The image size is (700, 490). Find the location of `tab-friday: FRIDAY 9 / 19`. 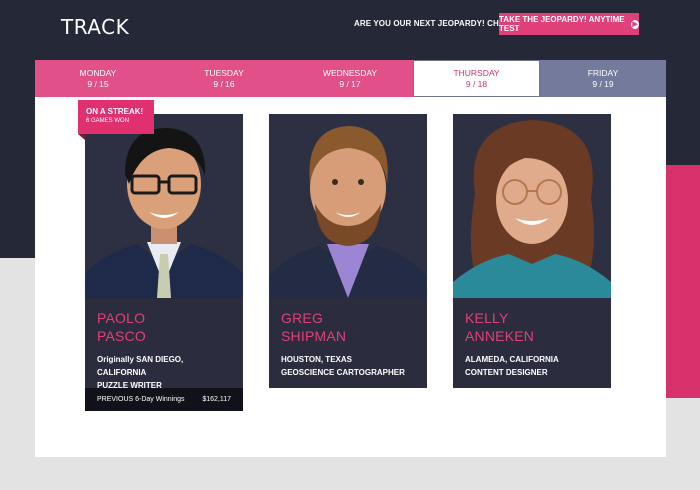

tab-friday: FRIDAY 9 / 19 is located at coordinates (603, 78).